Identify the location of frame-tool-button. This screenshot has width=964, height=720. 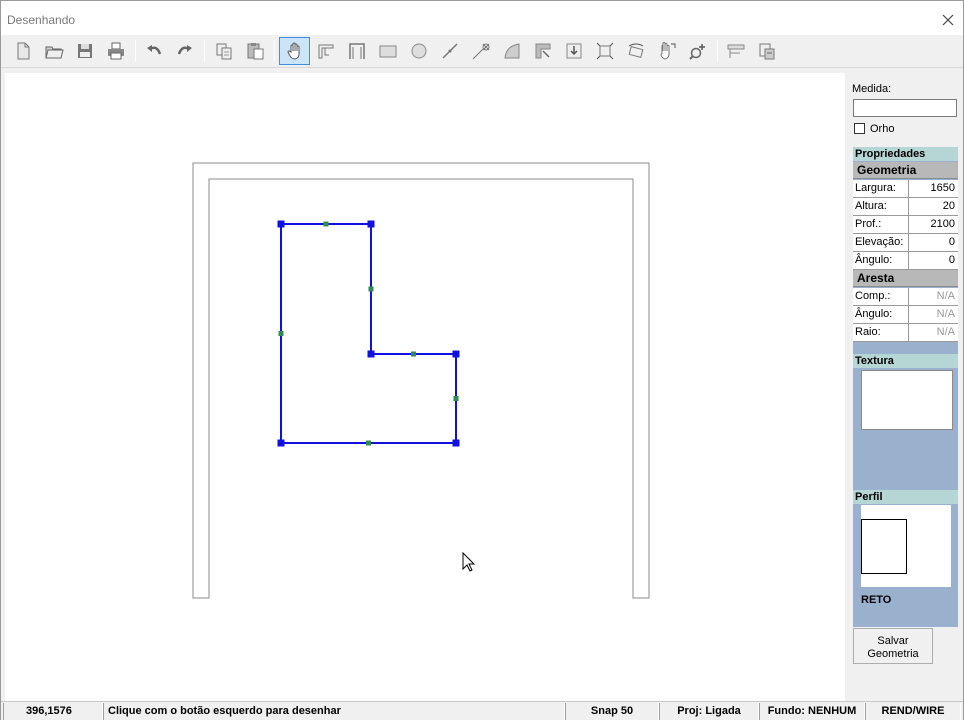
(357, 51).